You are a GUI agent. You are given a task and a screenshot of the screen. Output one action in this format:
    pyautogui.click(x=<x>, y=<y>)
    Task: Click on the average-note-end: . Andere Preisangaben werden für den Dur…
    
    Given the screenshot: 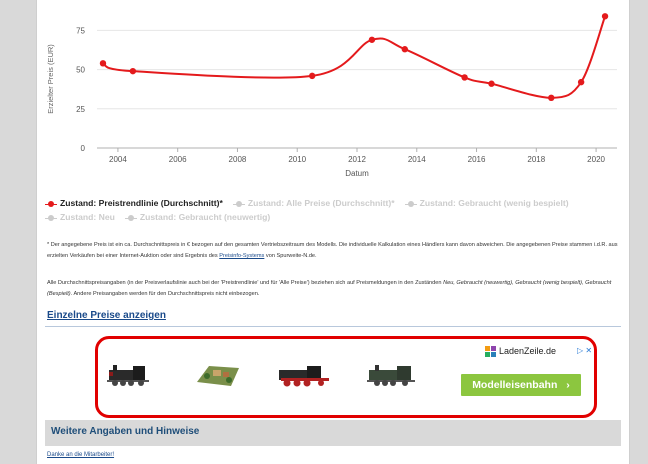 What is the action you would take?
    pyautogui.click(x=165, y=294)
    